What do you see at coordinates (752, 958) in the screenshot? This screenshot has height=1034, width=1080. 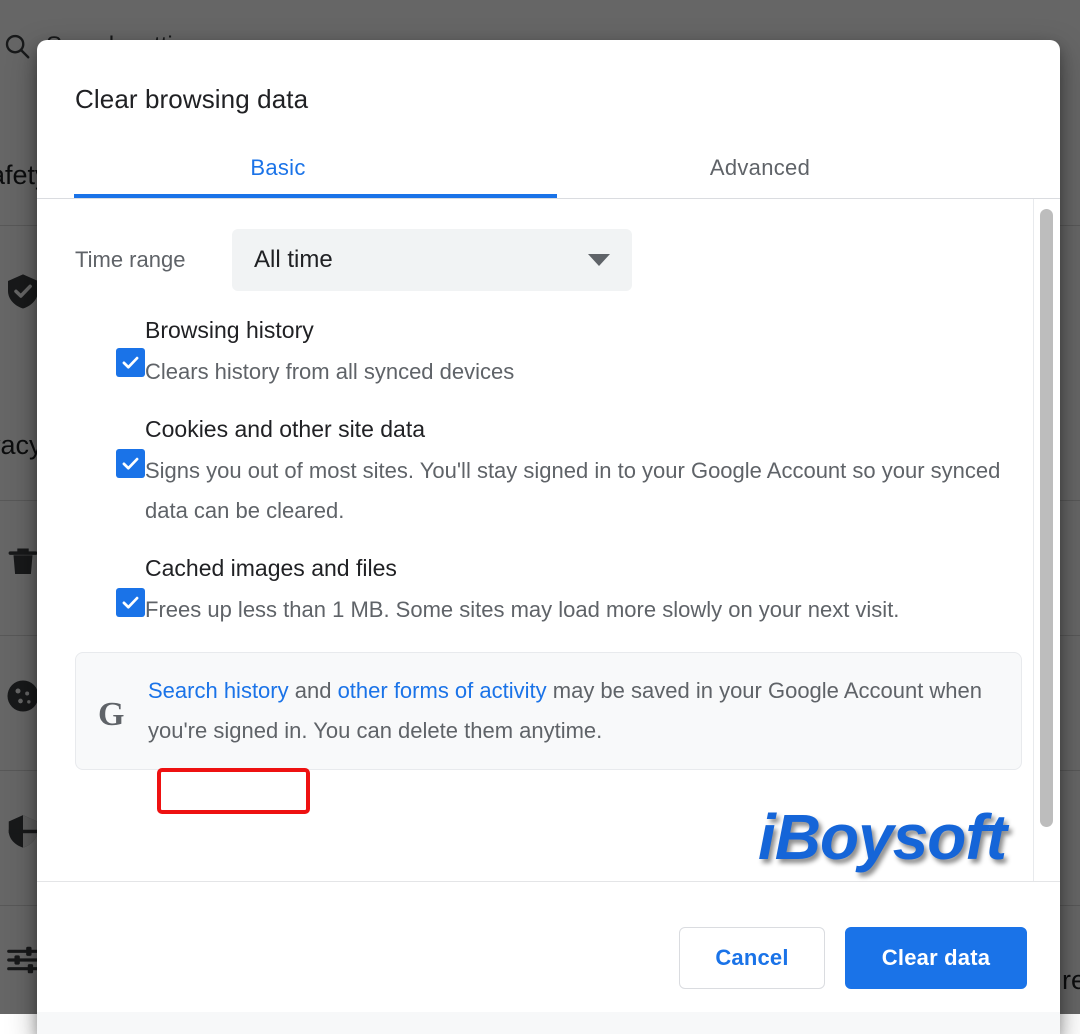 I see `cancel-button: Cancel` at bounding box center [752, 958].